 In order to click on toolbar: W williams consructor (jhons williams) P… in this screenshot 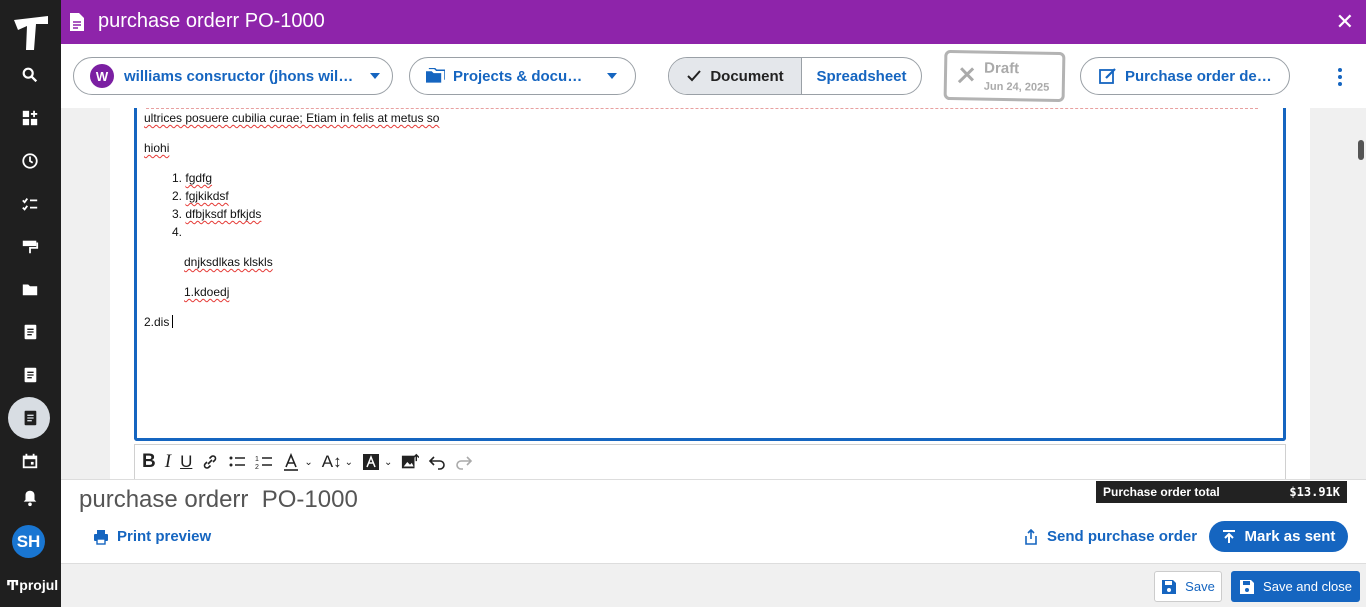, I will do `click(713, 76)`.